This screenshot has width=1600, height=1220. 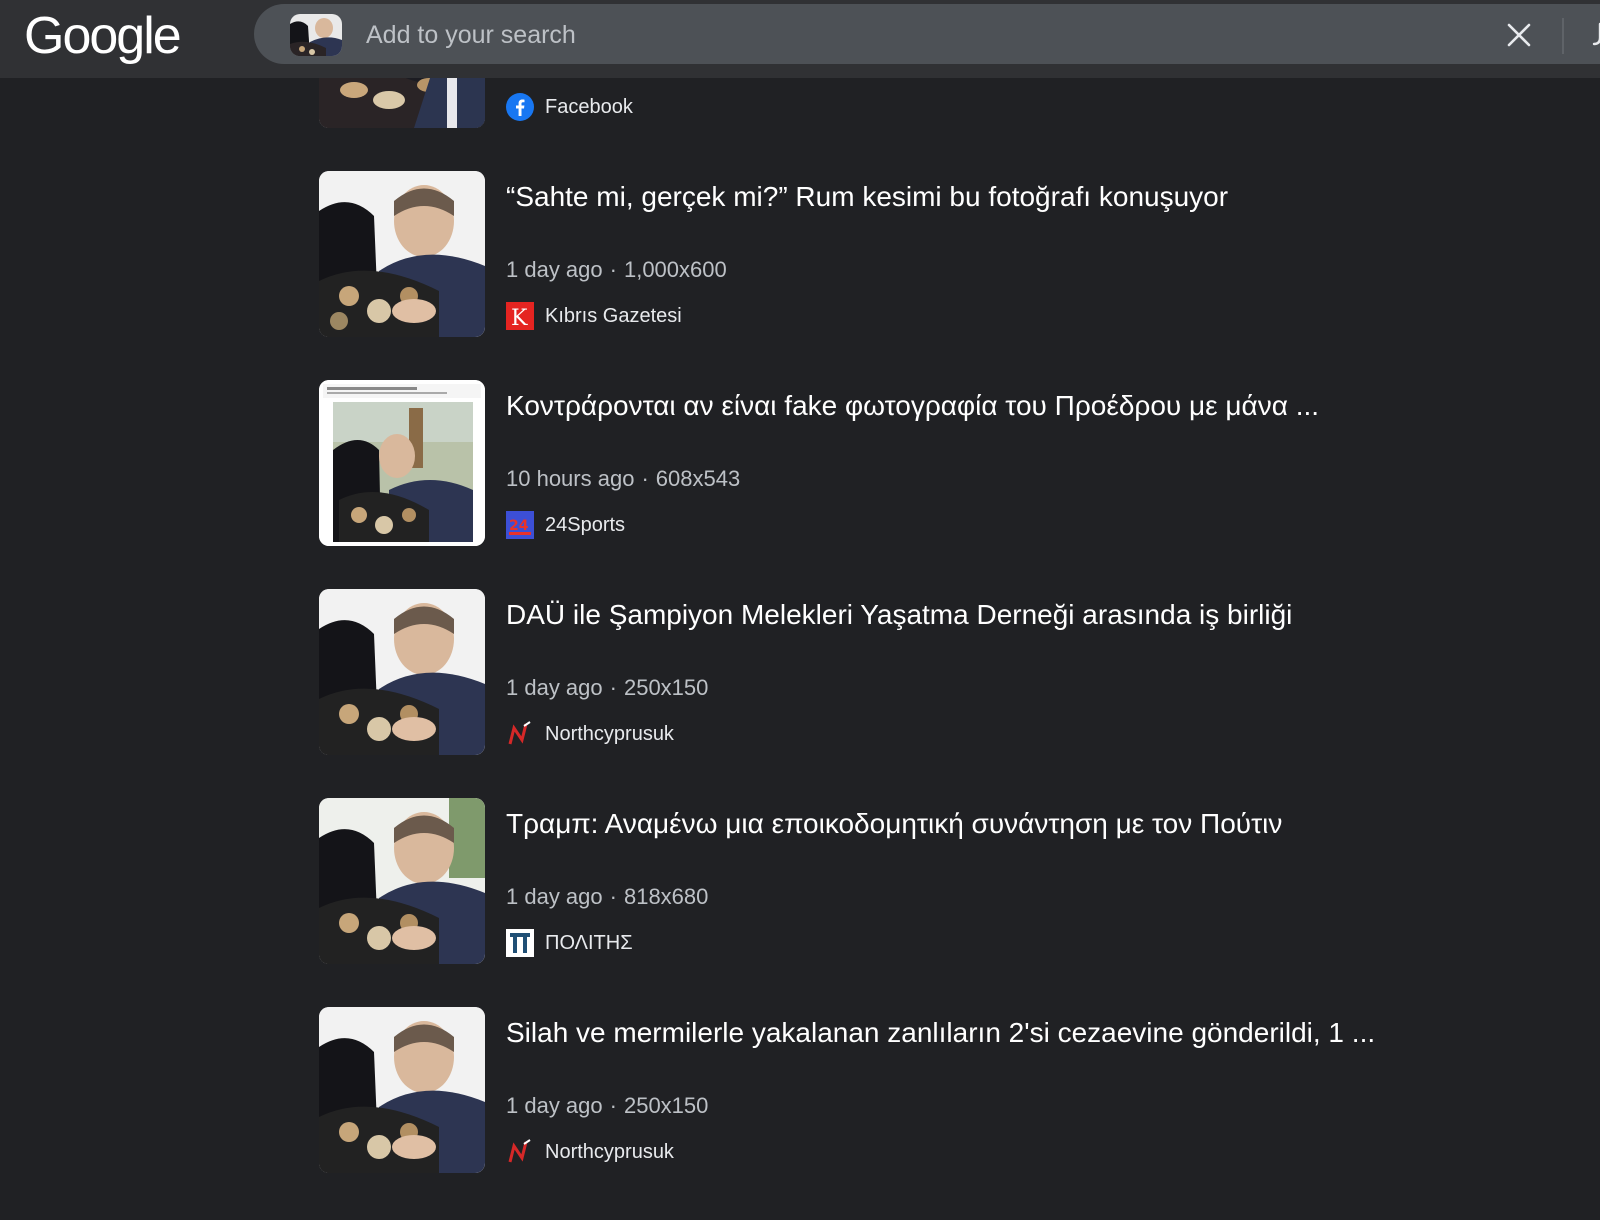 I want to click on google-logo: Google, so click(x=103, y=36).